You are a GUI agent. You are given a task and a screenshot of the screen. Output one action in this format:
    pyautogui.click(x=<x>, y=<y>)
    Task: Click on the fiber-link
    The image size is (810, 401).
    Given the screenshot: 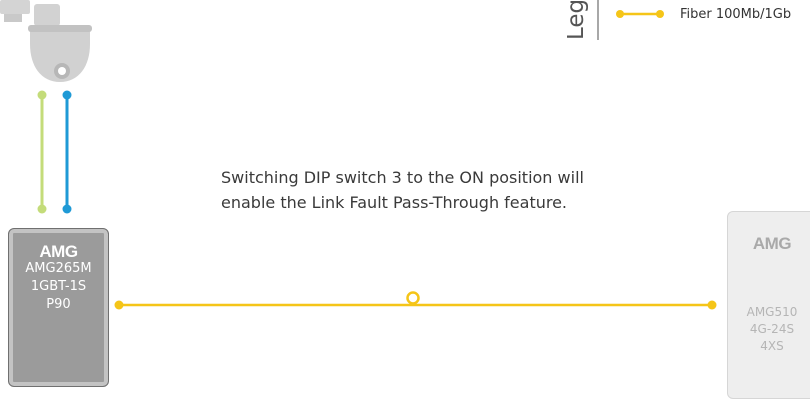 What is the action you would take?
    pyautogui.click(x=415, y=300)
    